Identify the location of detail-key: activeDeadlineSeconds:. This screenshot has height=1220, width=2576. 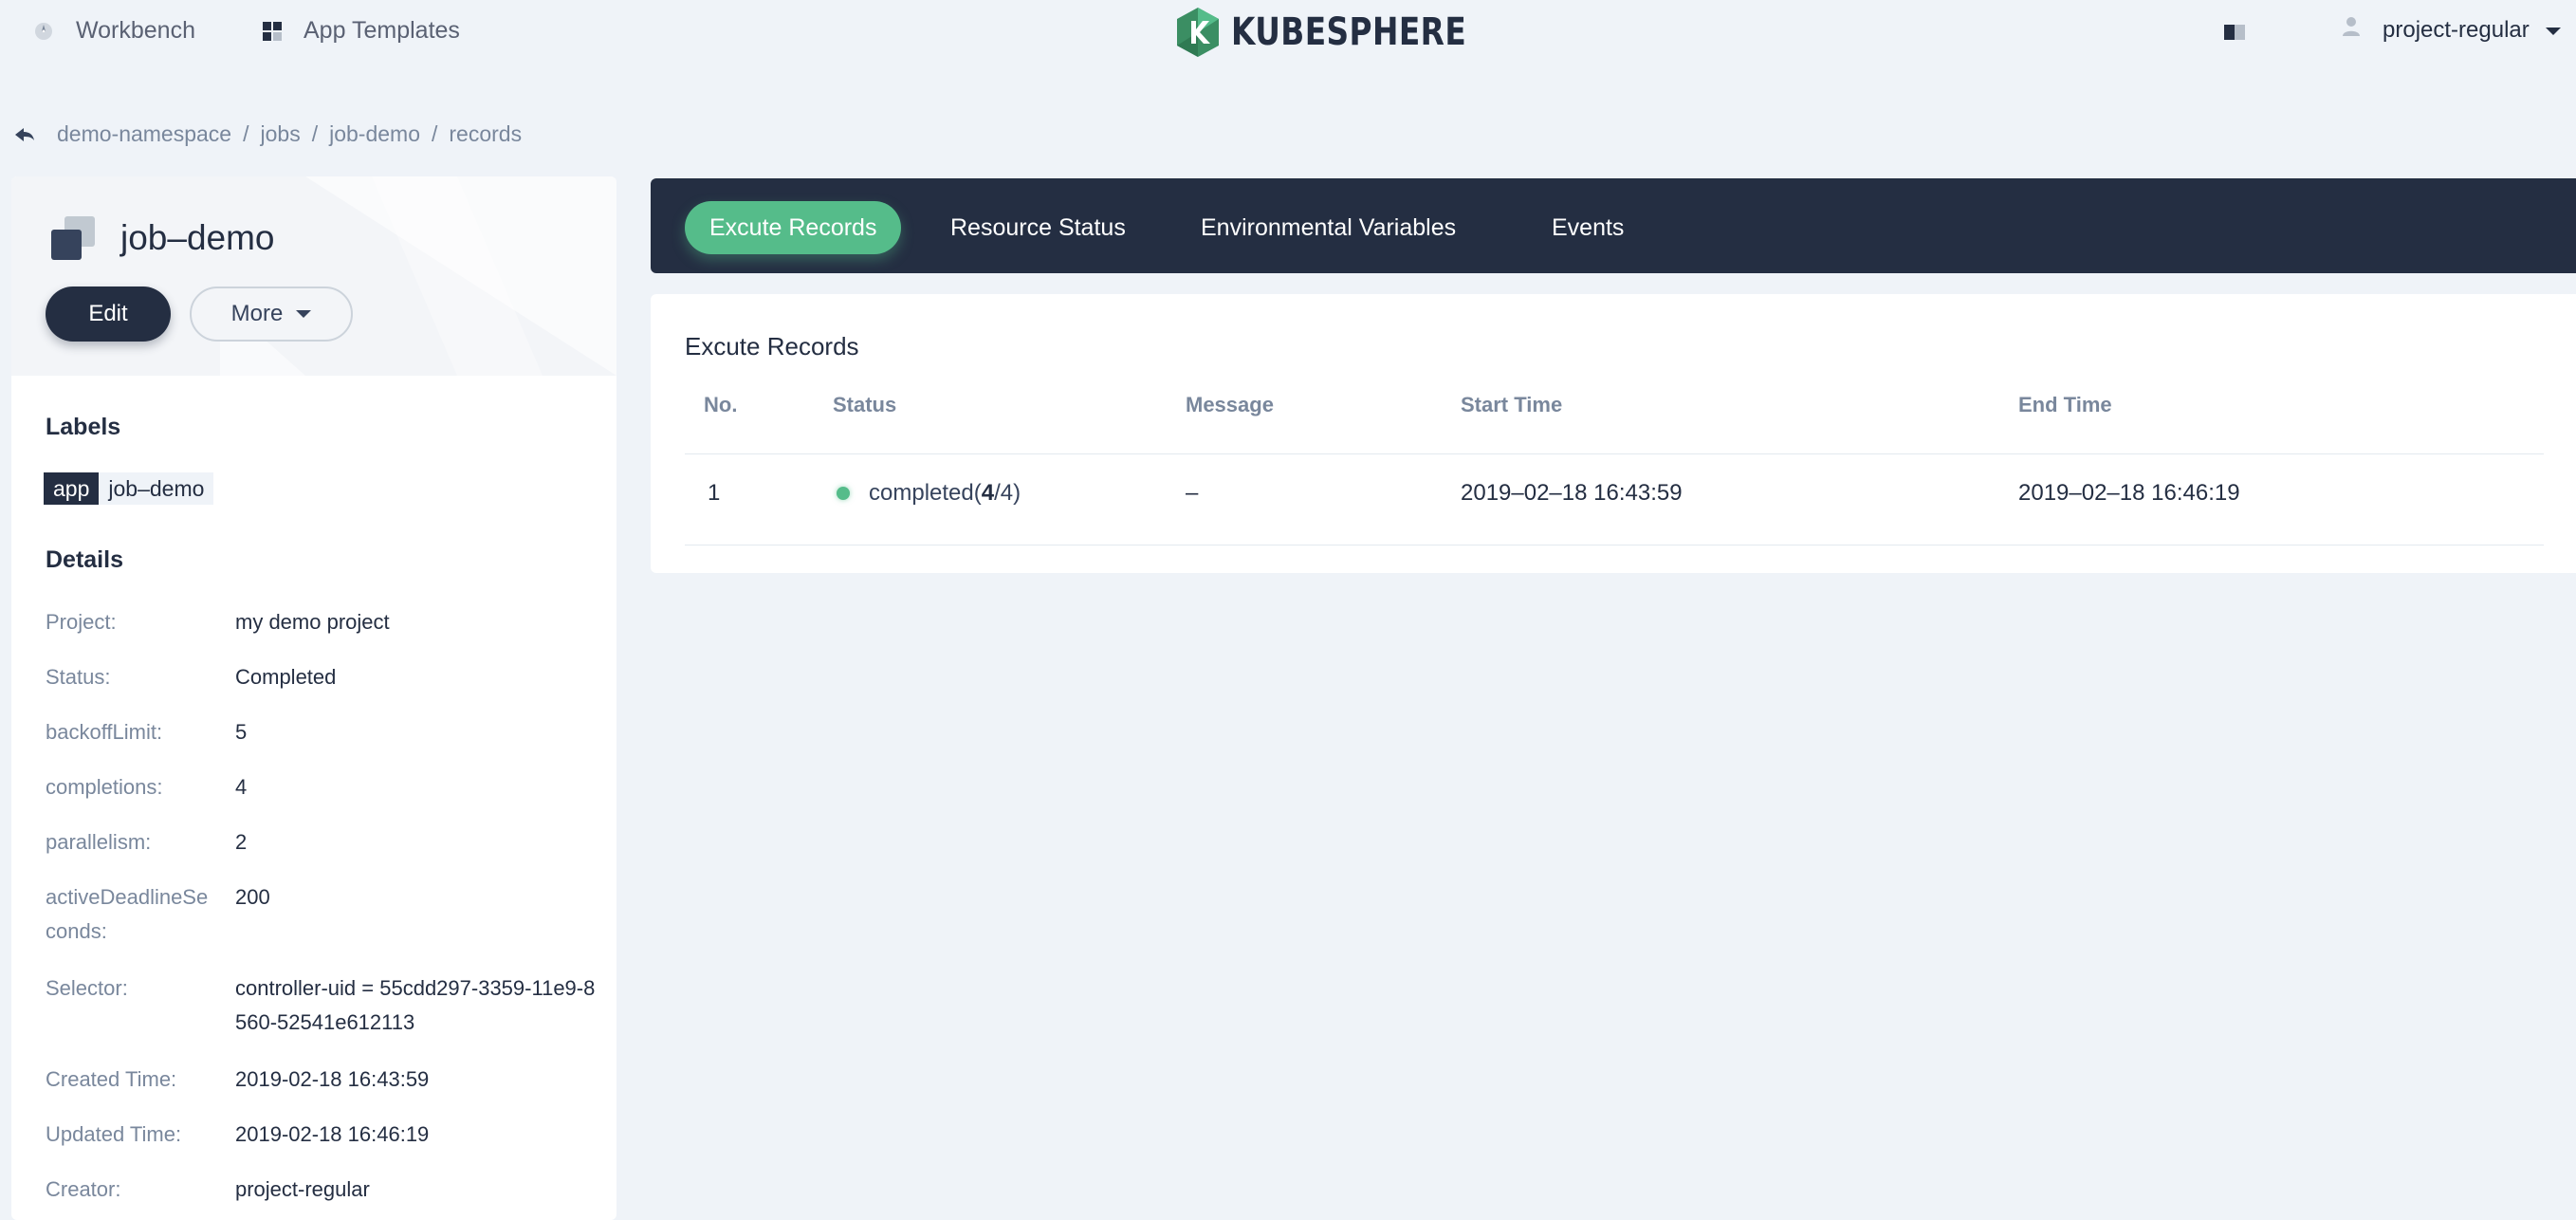
(127, 914).